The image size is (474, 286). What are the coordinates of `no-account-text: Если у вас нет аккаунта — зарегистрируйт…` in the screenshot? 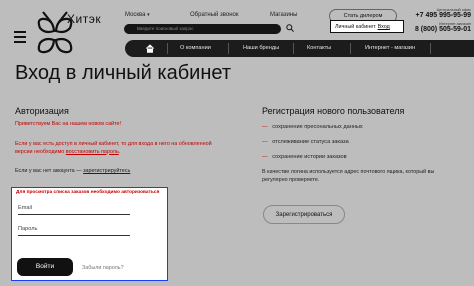 It's located at (72, 172).